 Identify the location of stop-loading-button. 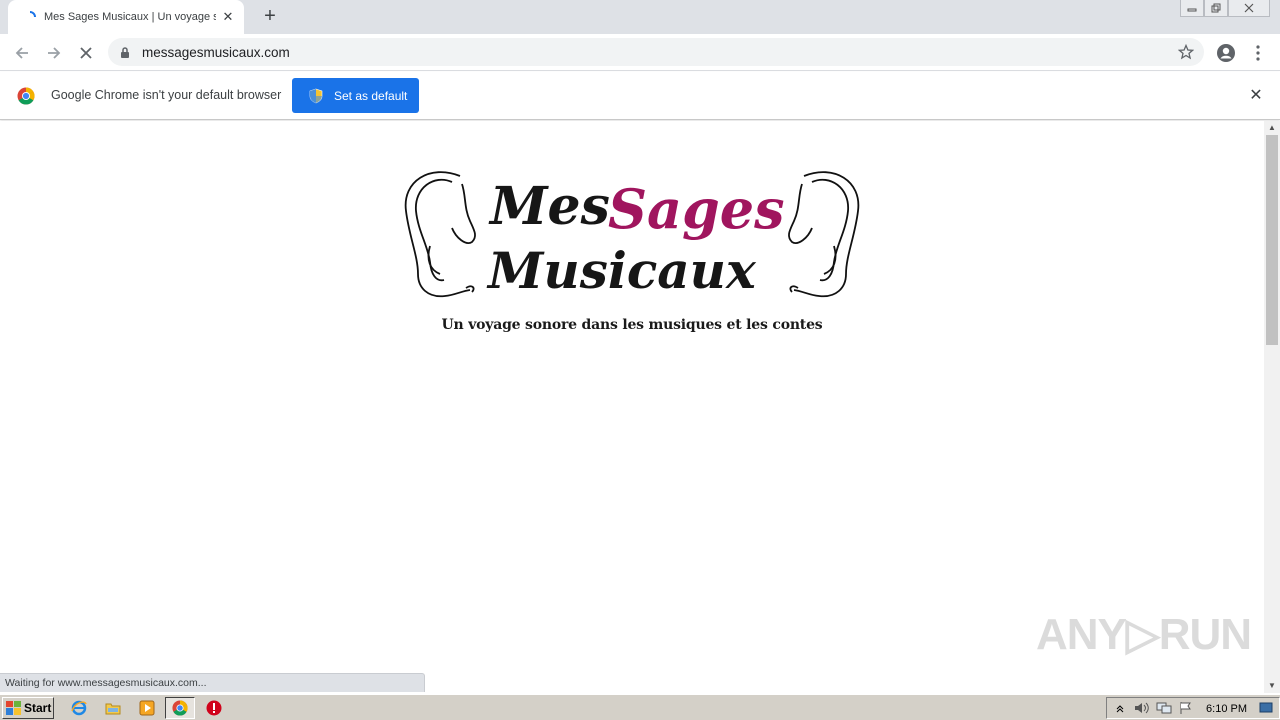
(86, 53).